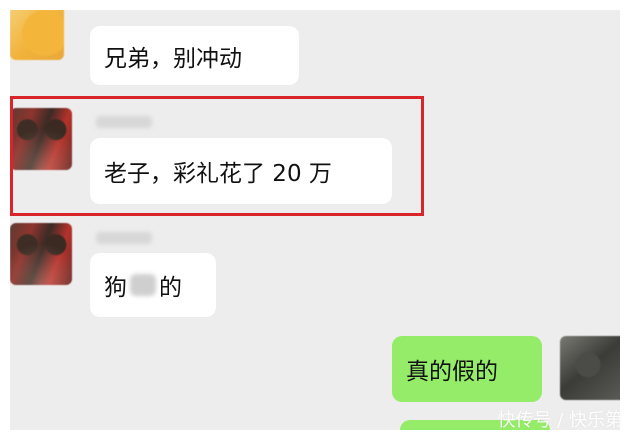 This screenshot has height=436, width=631. What do you see at coordinates (143, 285) in the screenshot?
I see `blurred-word` at bounding box center [143, 285].